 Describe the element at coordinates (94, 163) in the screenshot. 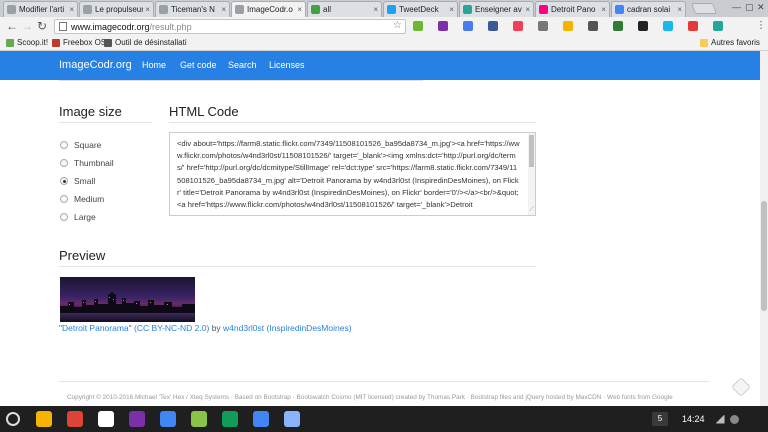

I see `size-option-label: Thumbnail` at that location.